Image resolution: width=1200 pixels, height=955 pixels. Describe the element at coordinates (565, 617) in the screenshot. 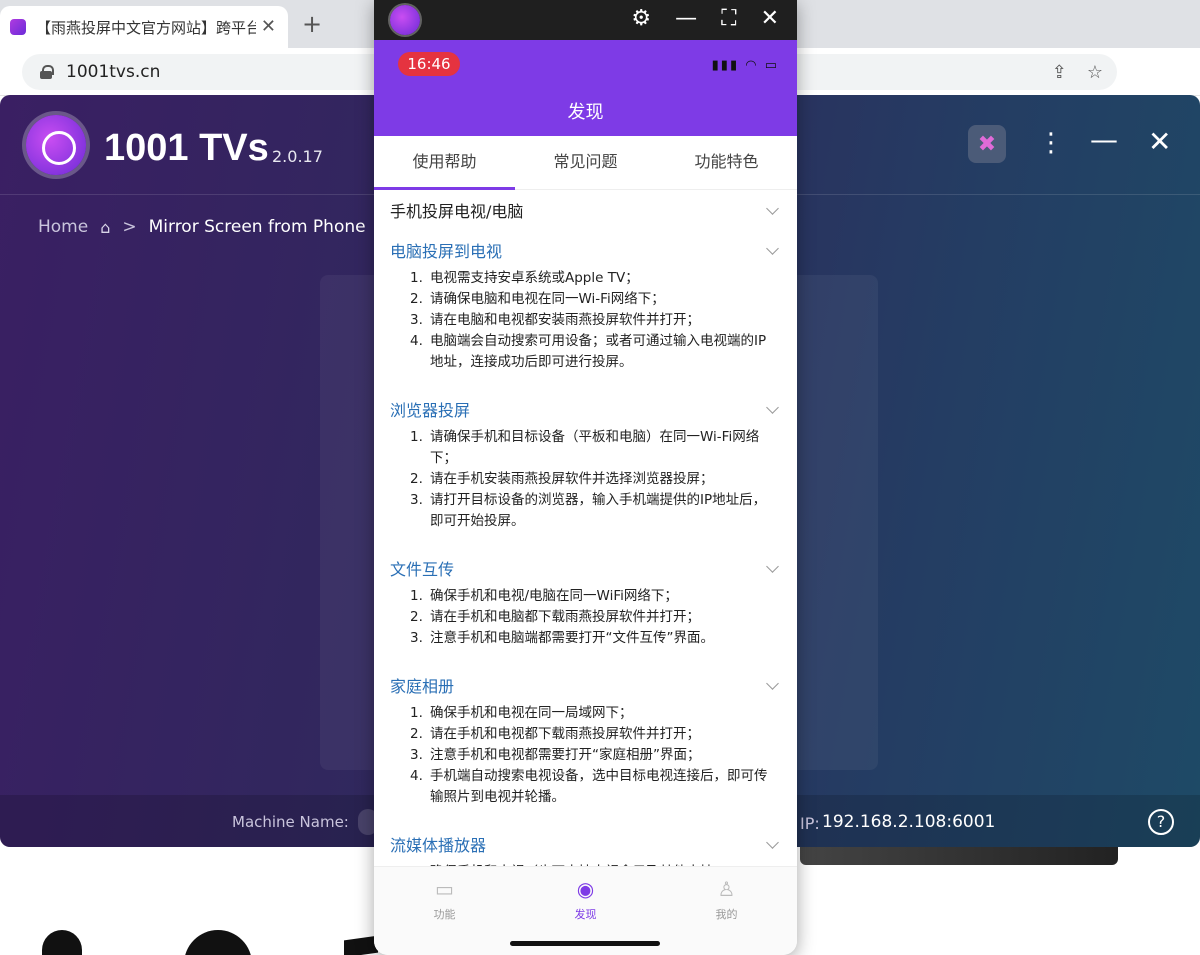

I see `list-text: 请在手机和电脑都下载雨燕投屏软件并打开；` at that location.